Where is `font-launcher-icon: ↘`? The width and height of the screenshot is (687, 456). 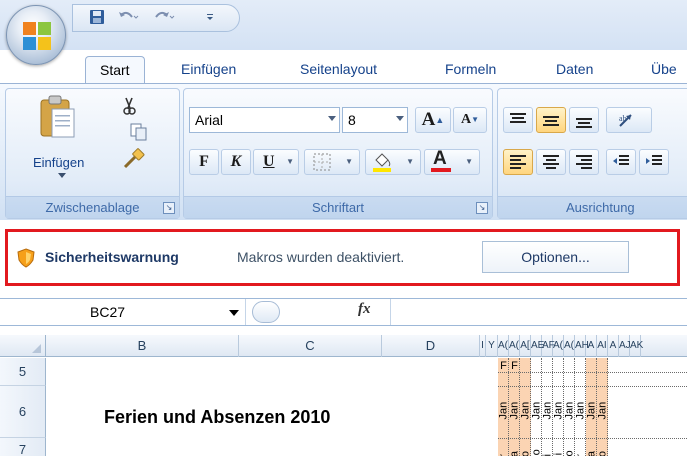 font-launcher-icon: ↘ is located at coordinates (482, 208).